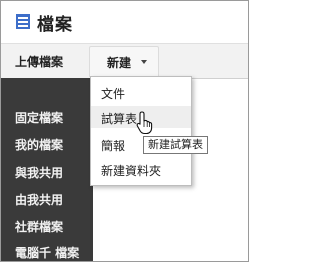 Image resolution: width=320 pixels, height=262 pixels. What do you see at coordinates (124, 22) in the screenshot?
I see `app-header: 檔案` at bounding box center [124, 22].